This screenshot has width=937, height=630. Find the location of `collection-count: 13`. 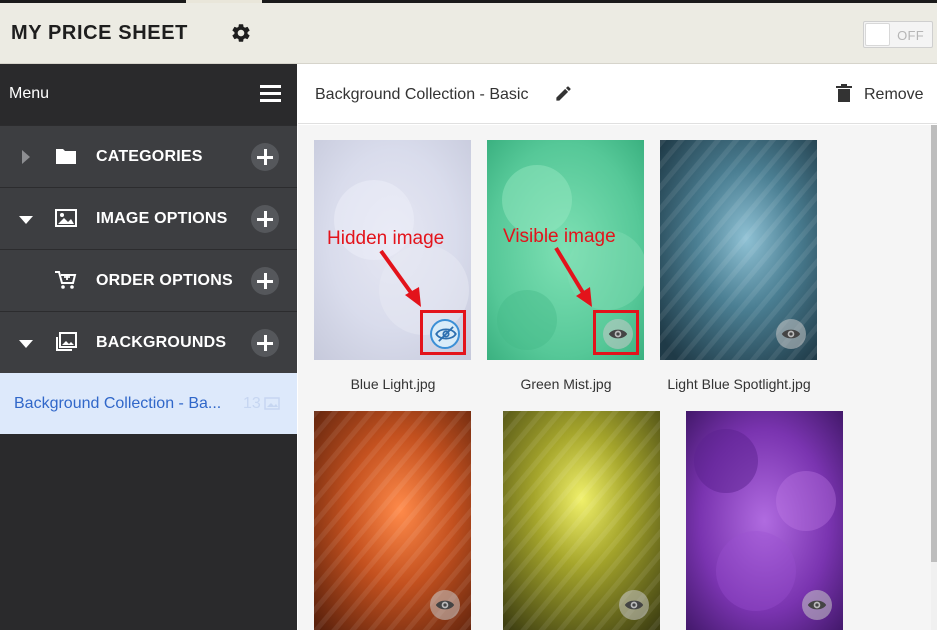

collection-count: 13 is located at coordinates (252, 403).